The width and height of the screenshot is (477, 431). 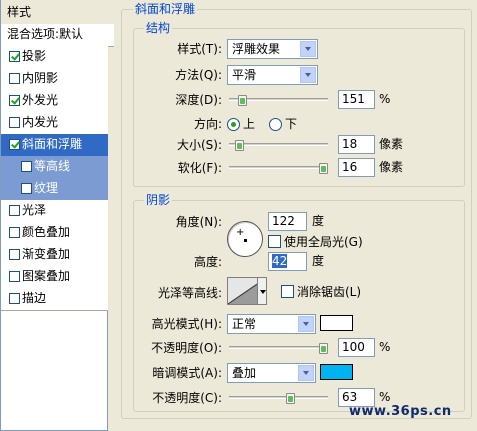 What do you see at coordinates (278, 397) in the screenshot?
I see `shadow-opacity-track` at bounding box center [278, 397].